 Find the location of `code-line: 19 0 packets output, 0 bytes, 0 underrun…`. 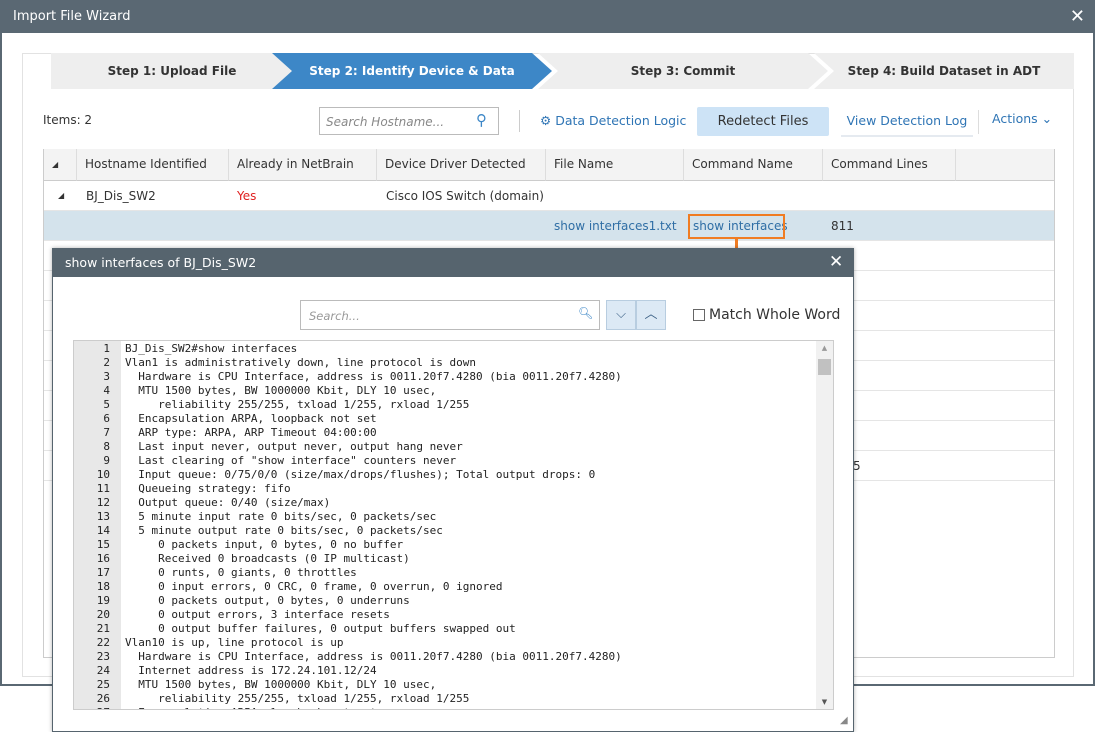

code-line: 19 0 packets output, 0 bytes, 0 underrun… is located at coordinates (348, 601).